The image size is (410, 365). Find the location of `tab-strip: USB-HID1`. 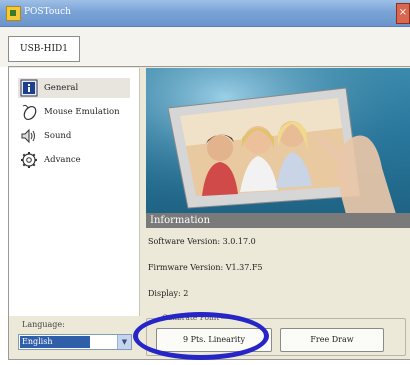

tab-strip: USB-HID1 is located at coordinates (205, 47).